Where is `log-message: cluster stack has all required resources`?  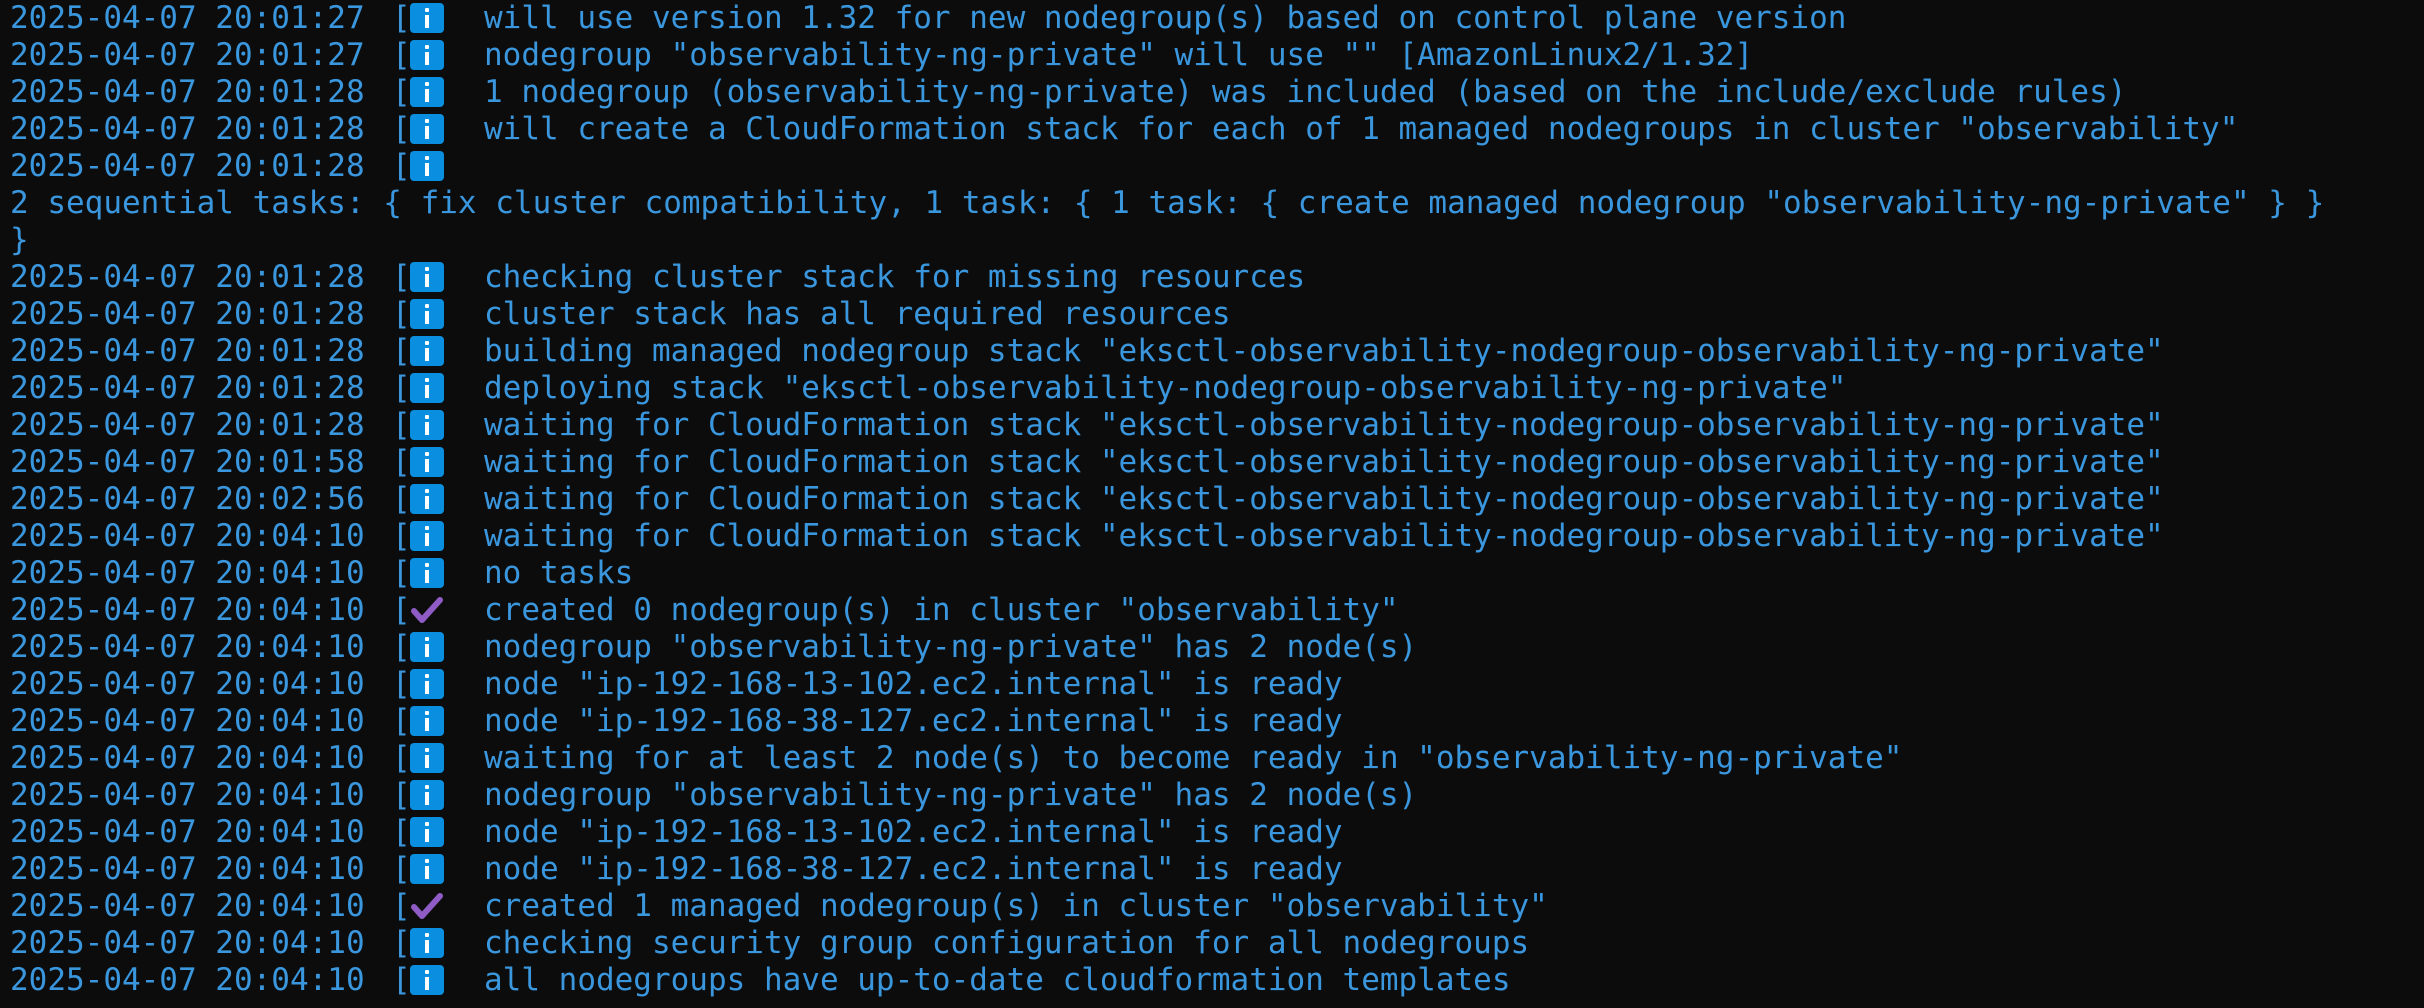 log-message: cluster stack has all required resources is located at coordinates (857, 314).